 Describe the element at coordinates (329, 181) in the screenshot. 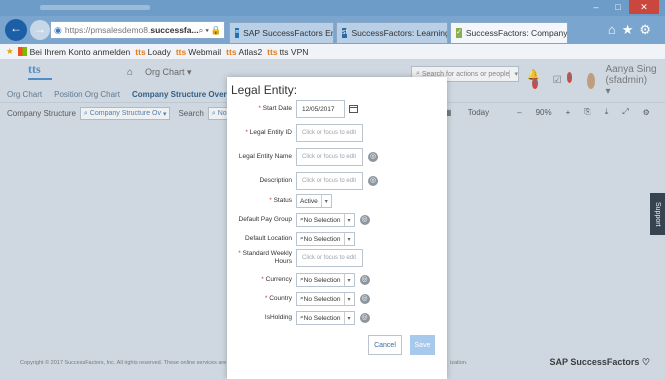

I see `description-field: Click or focus to edit` at that location.